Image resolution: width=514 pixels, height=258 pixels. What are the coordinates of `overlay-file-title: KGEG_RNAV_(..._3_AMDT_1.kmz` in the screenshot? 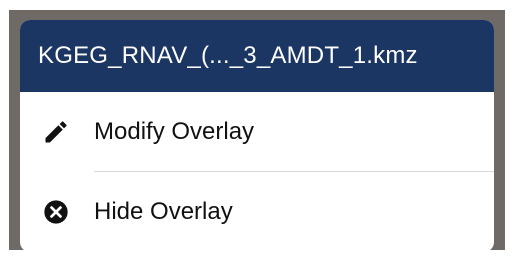 It's located at (228, 55).